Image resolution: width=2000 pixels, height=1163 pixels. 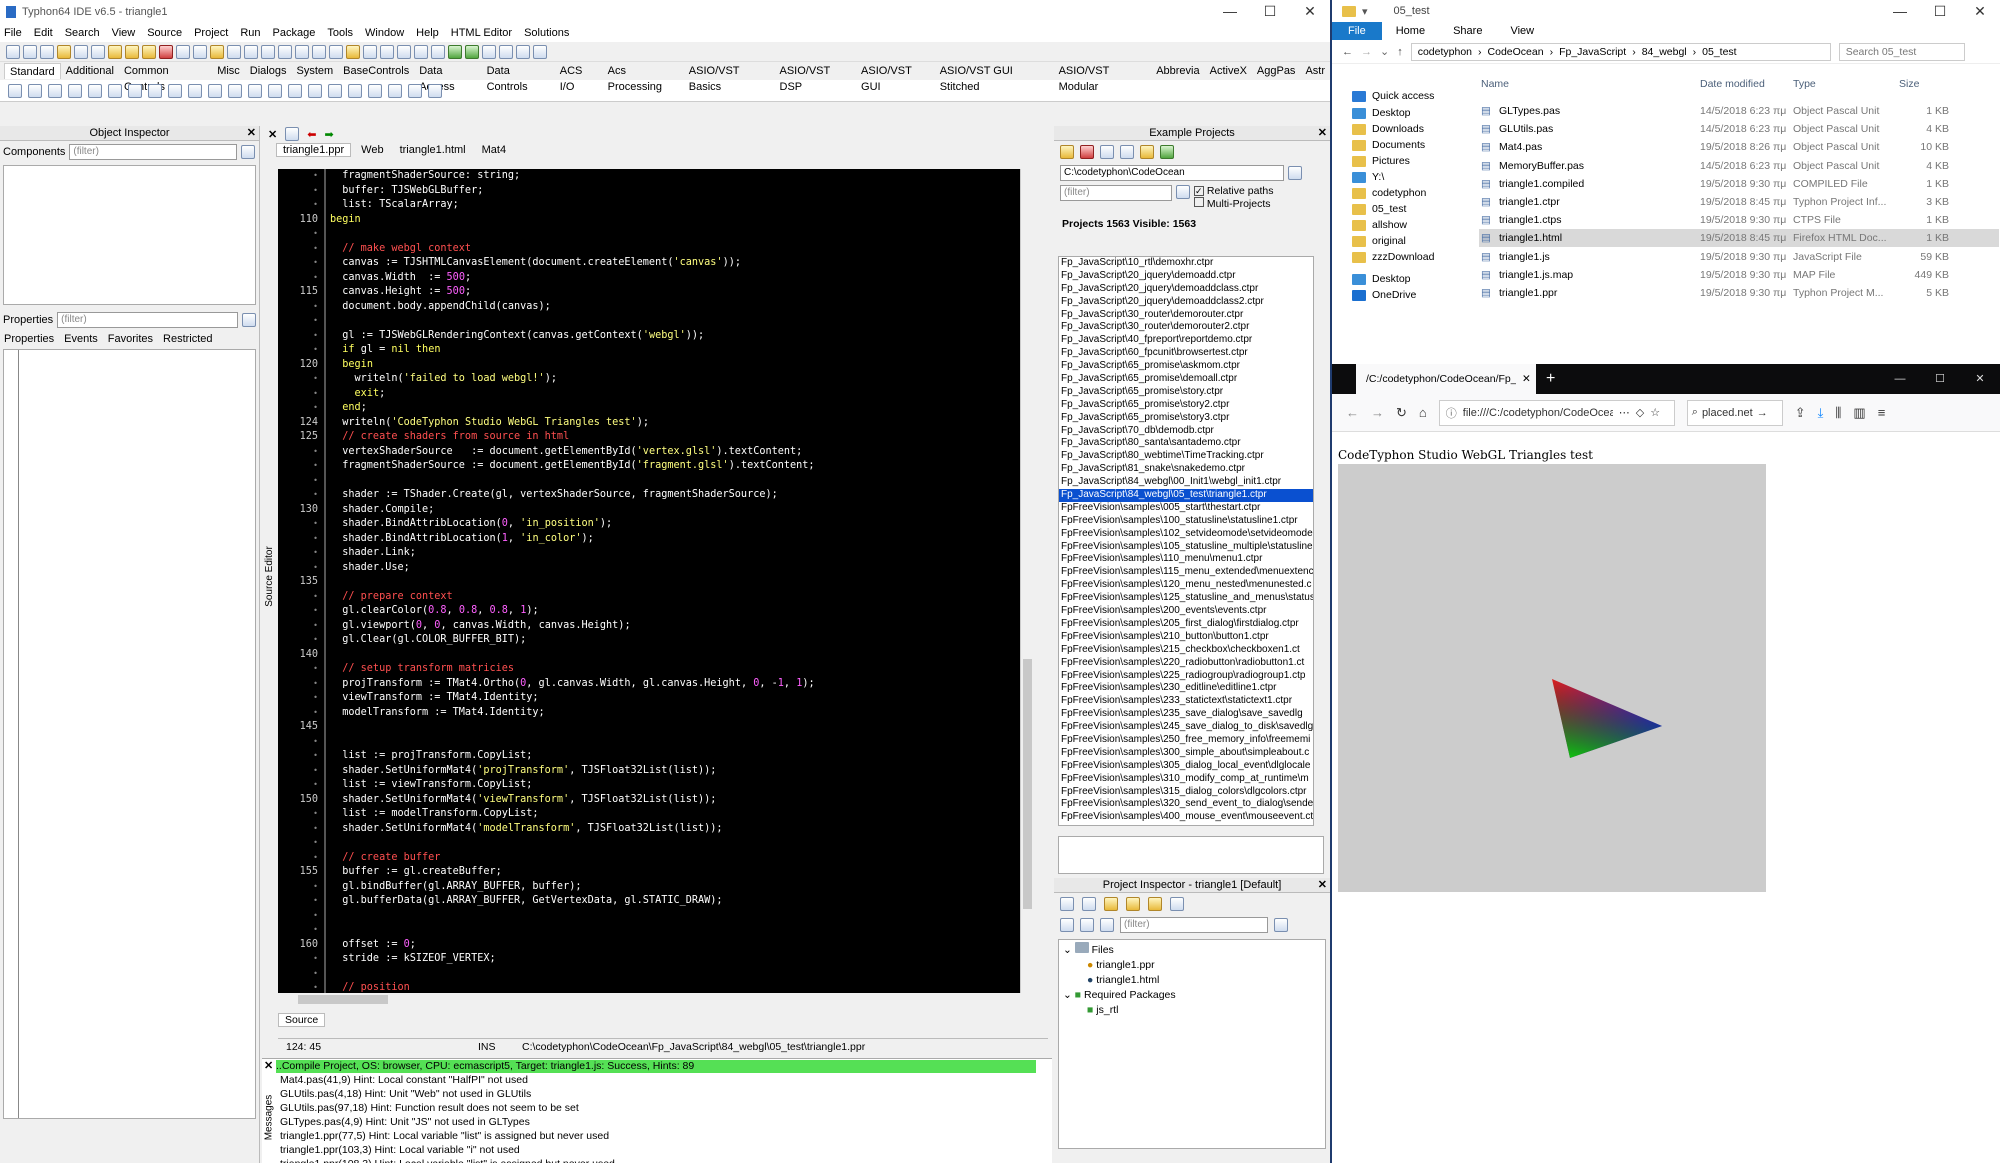 What do you see at coordinates (648, 408) in the screenshot?
I see `code-line: • end;` at bounding box center [648, 408].